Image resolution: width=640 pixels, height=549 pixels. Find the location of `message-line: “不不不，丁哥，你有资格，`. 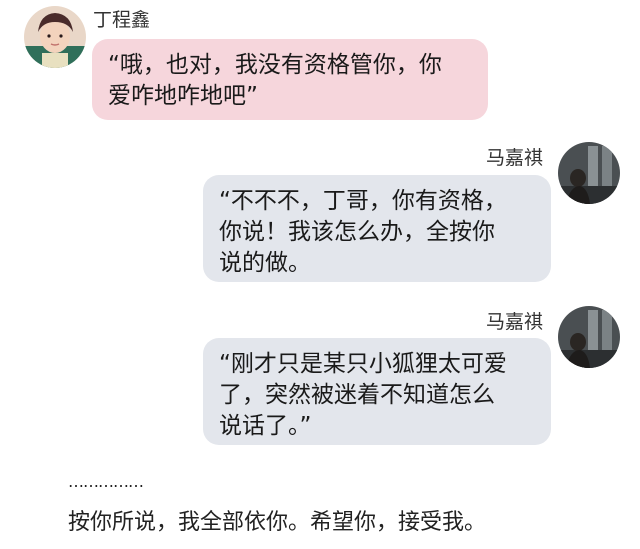

message-line: “不不不，丁哥，你有资格， is located at coordinates (363, 201).